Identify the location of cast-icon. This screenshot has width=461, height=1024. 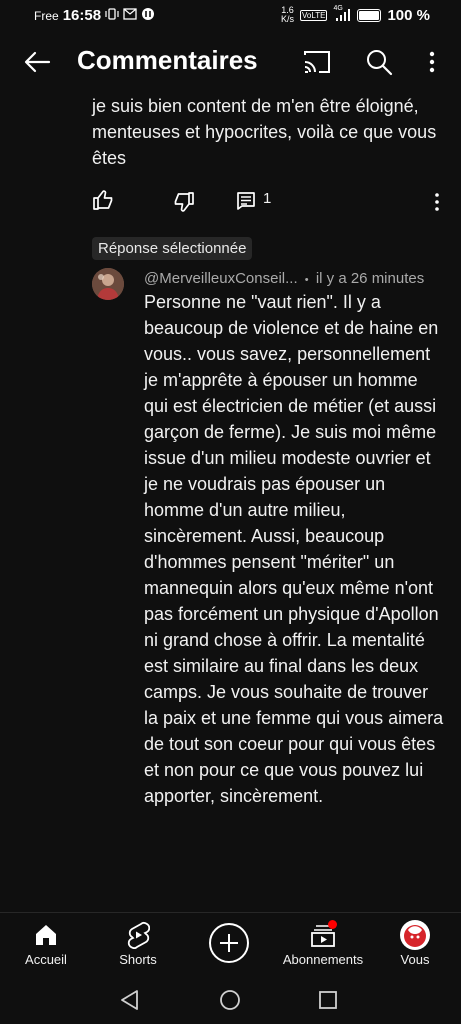
(317, 62).